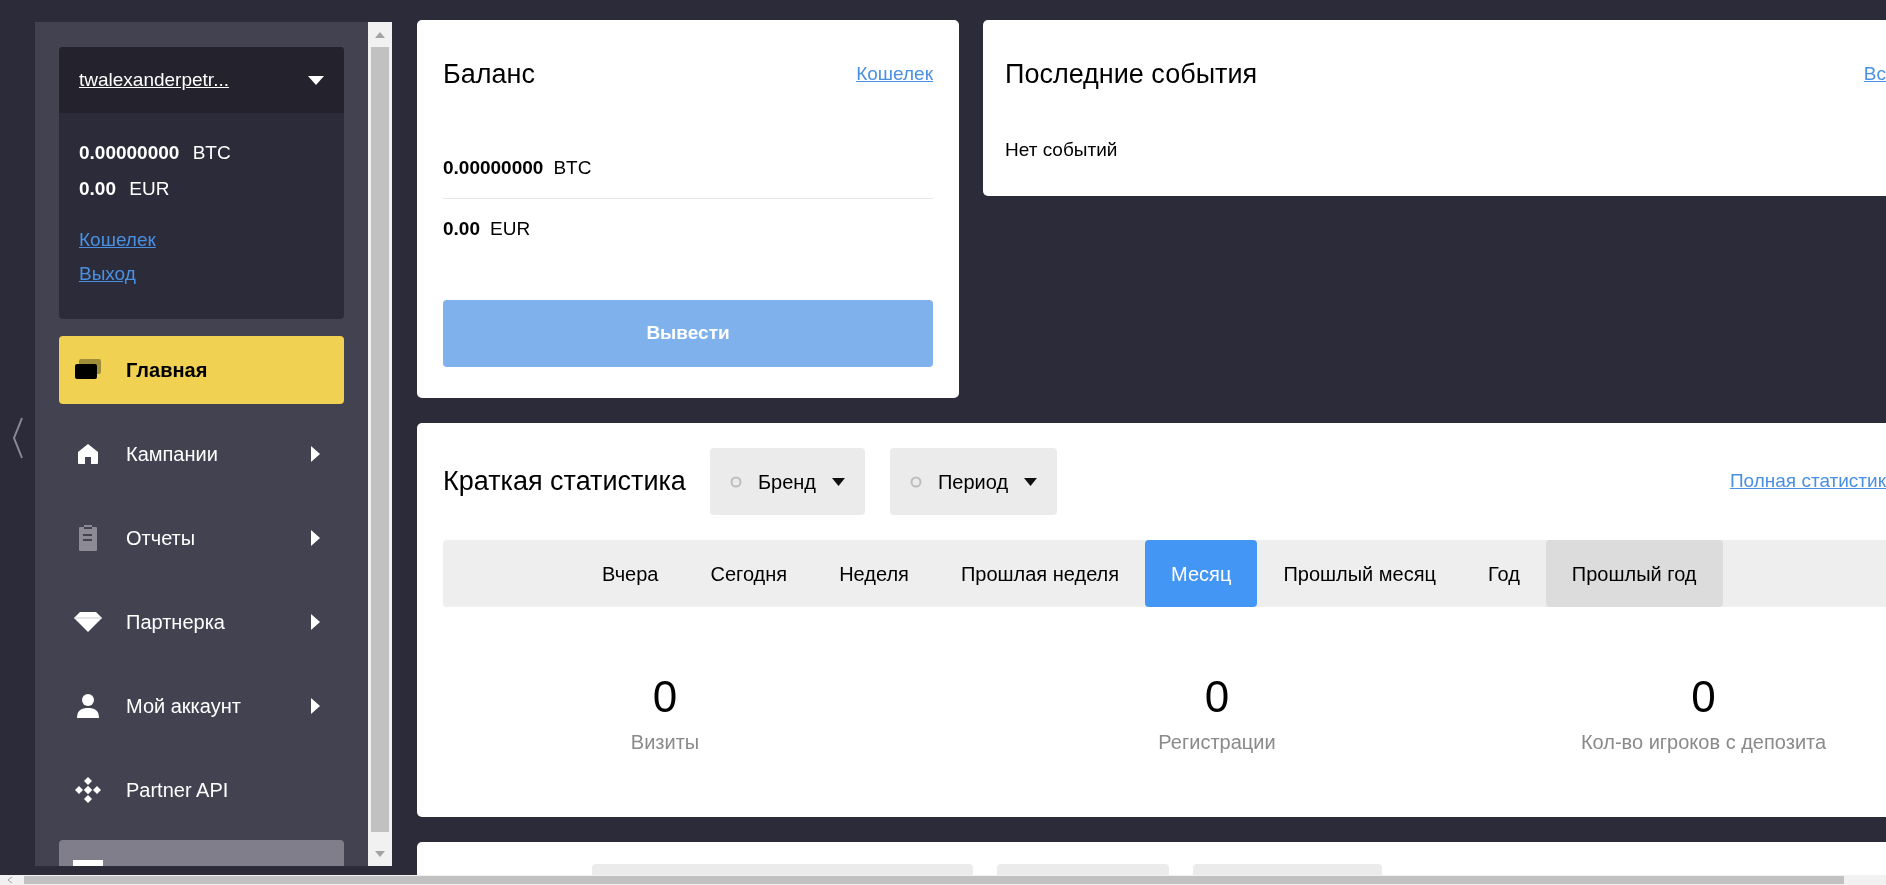  Describe the element at coordinates (1131, 74) in the screenshot. I see `card-title: Последние события` at that location.